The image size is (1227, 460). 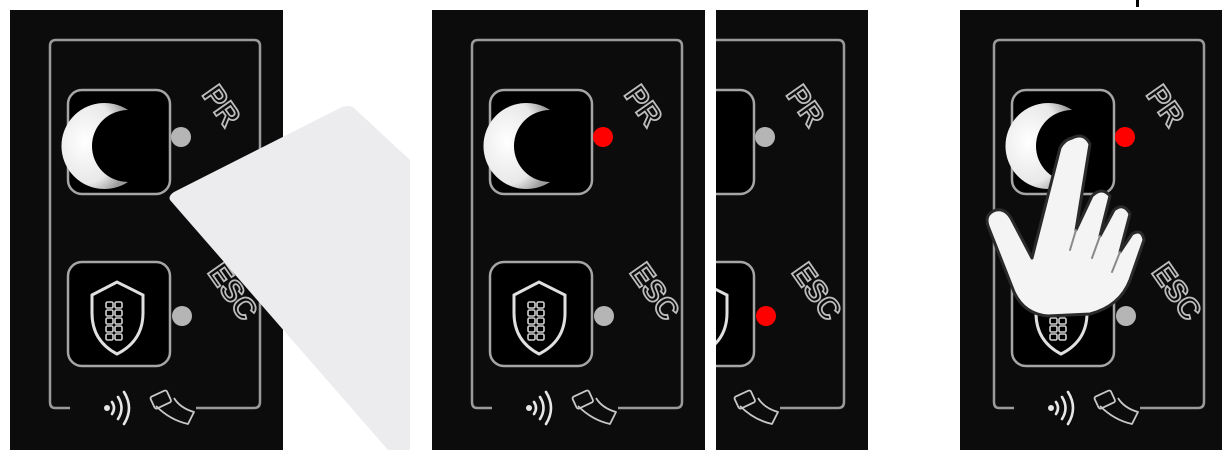 What do you see at coordinates (1137, 3) in the screenshot?
I see `edge-fragment` at bounding box center [1137, 3].